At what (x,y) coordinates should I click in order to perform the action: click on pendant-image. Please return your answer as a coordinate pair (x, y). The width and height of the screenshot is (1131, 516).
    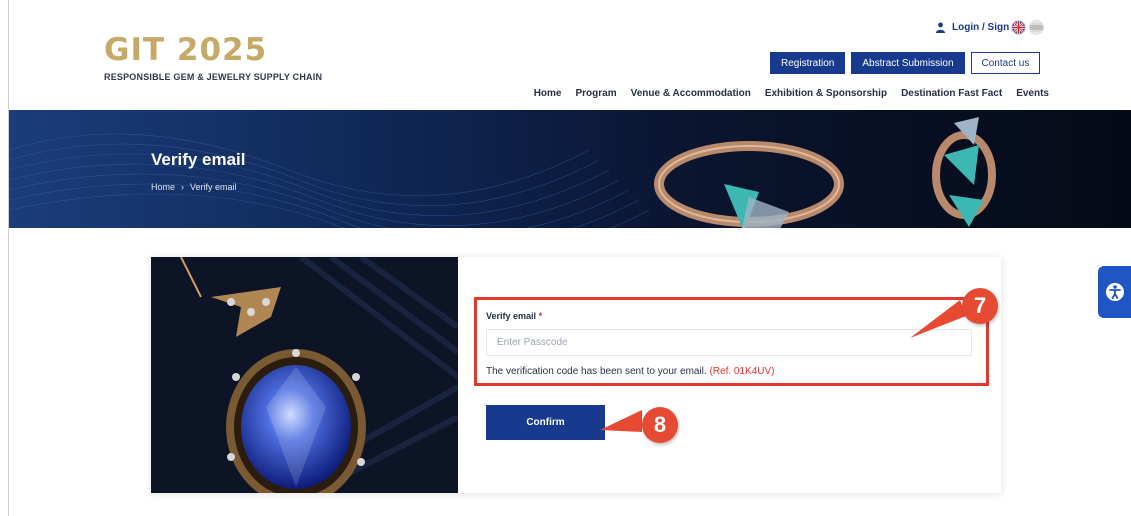
    Looking at the image, I should click on (304, 375).